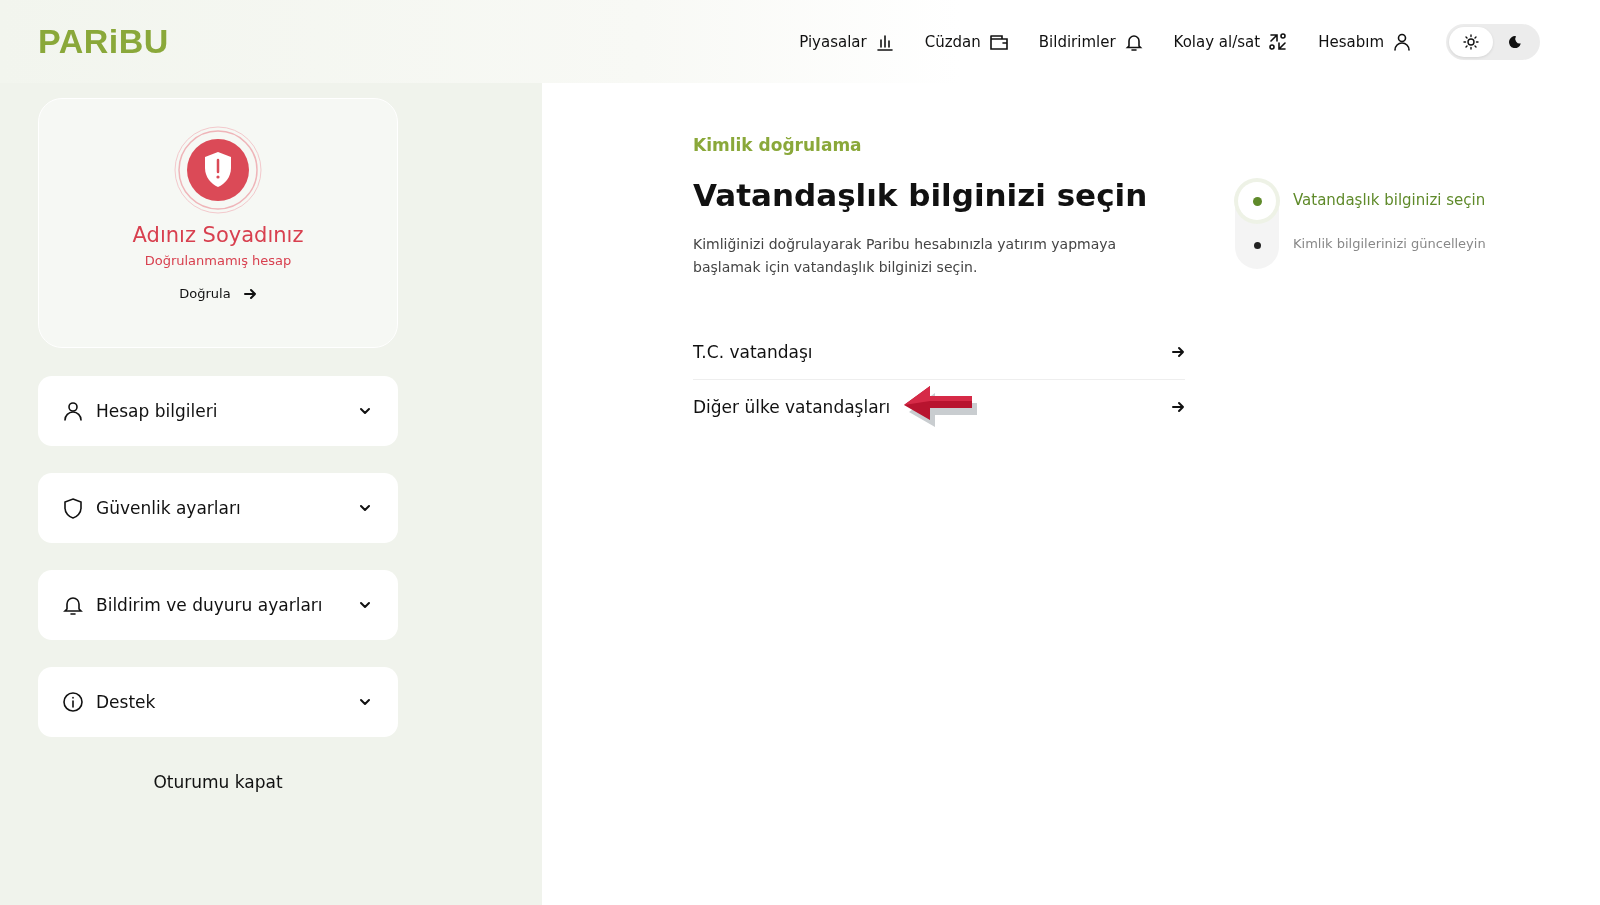 Image resolution: width=1600 pixels, height=905 pixels. What do you see at coordinates (921, 195) in the screenshot?
I see `page-title: Vatandaşlık bilginizi seçin` at bounding box center [921, 195].